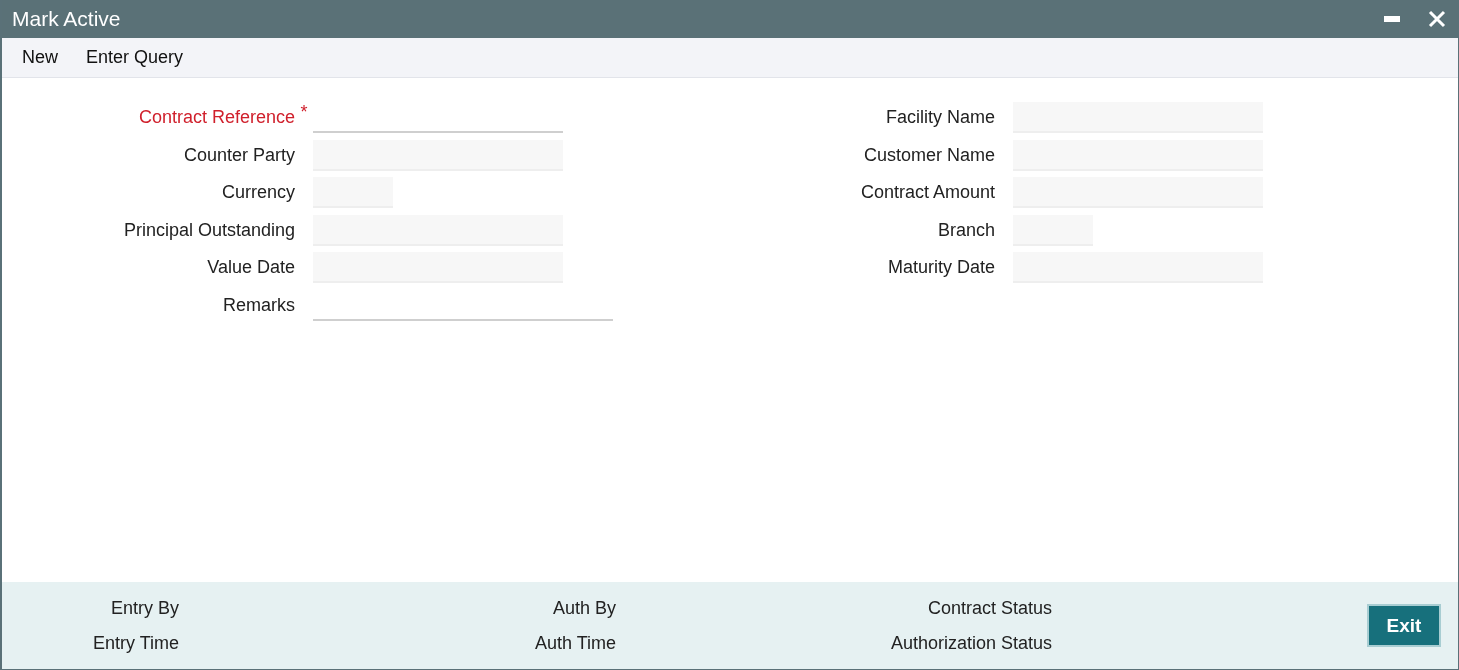 This screenshot has height=670, width=1459. Describe the element at coordinates (989, 608) in the screenshot. I see `audit-label: Contract Status` at that location.